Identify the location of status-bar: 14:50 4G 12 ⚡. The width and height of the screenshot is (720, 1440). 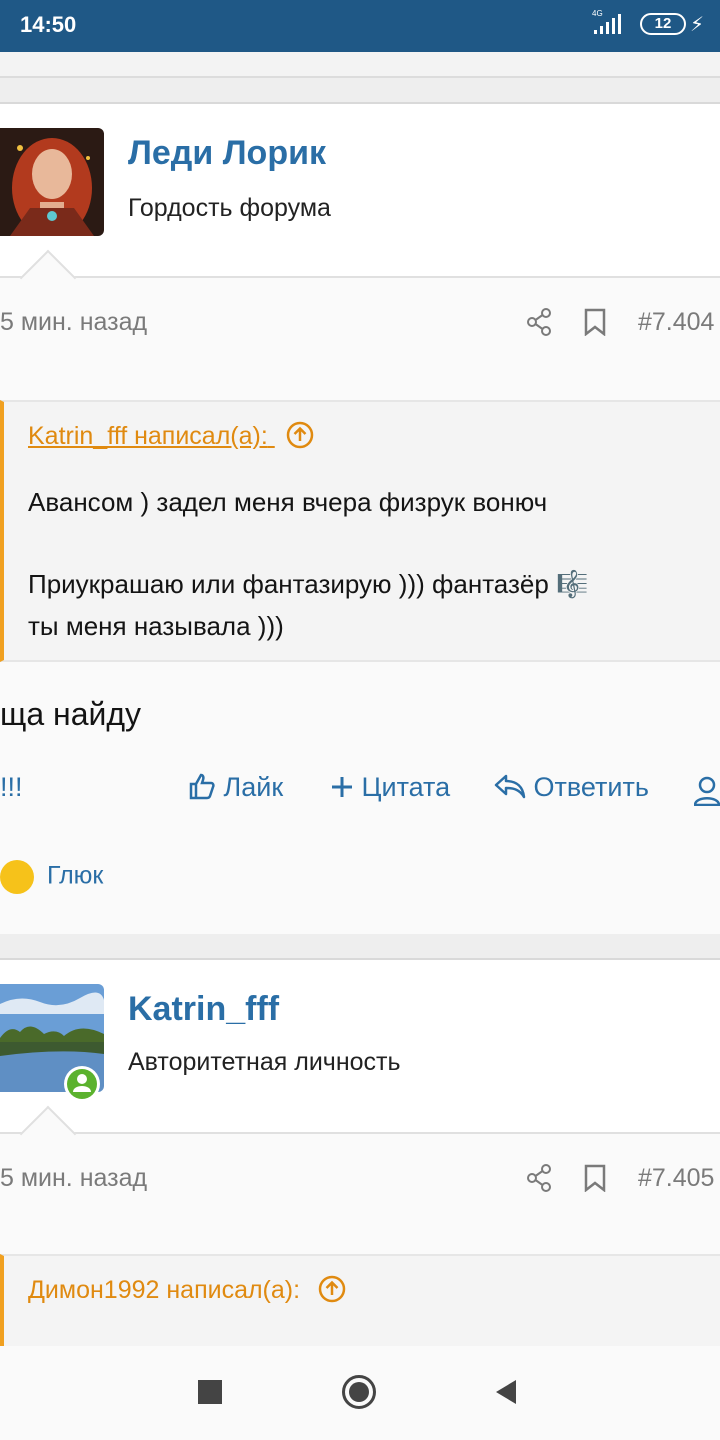
(360, 26).